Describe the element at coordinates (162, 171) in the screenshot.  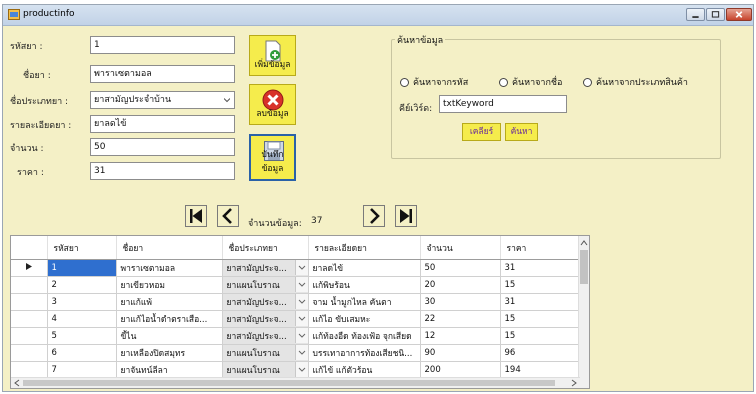
I see `price-field: 31` at that location.